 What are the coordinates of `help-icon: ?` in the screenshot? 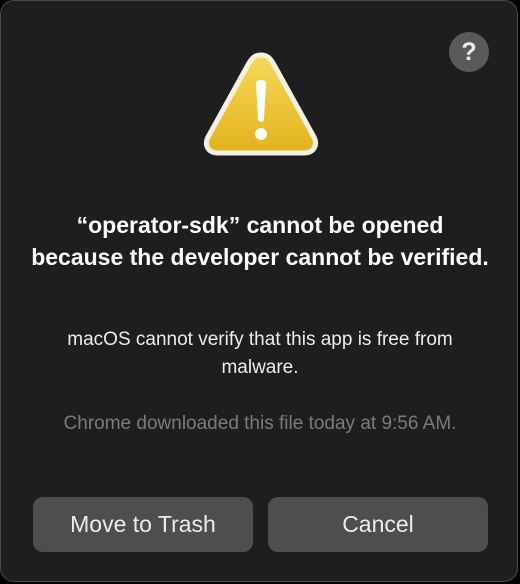 It's located at (469, 52).